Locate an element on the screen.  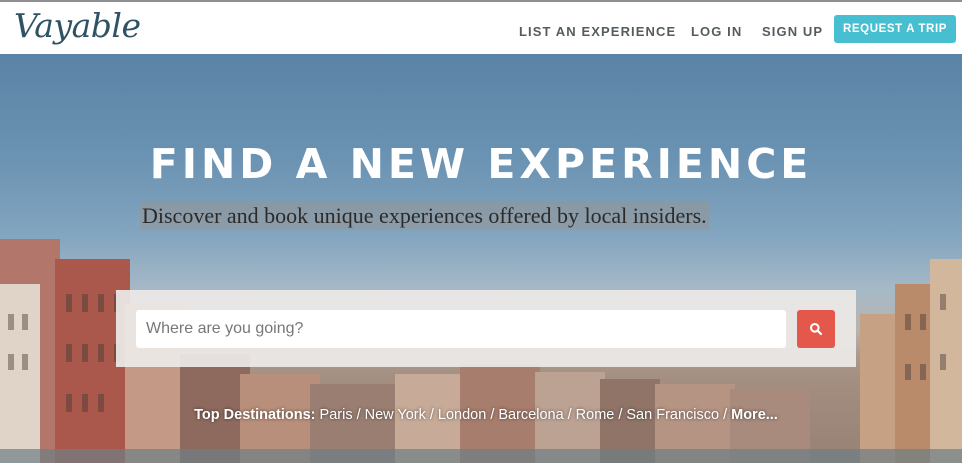
search-panel is located at coordinates (486, 328).